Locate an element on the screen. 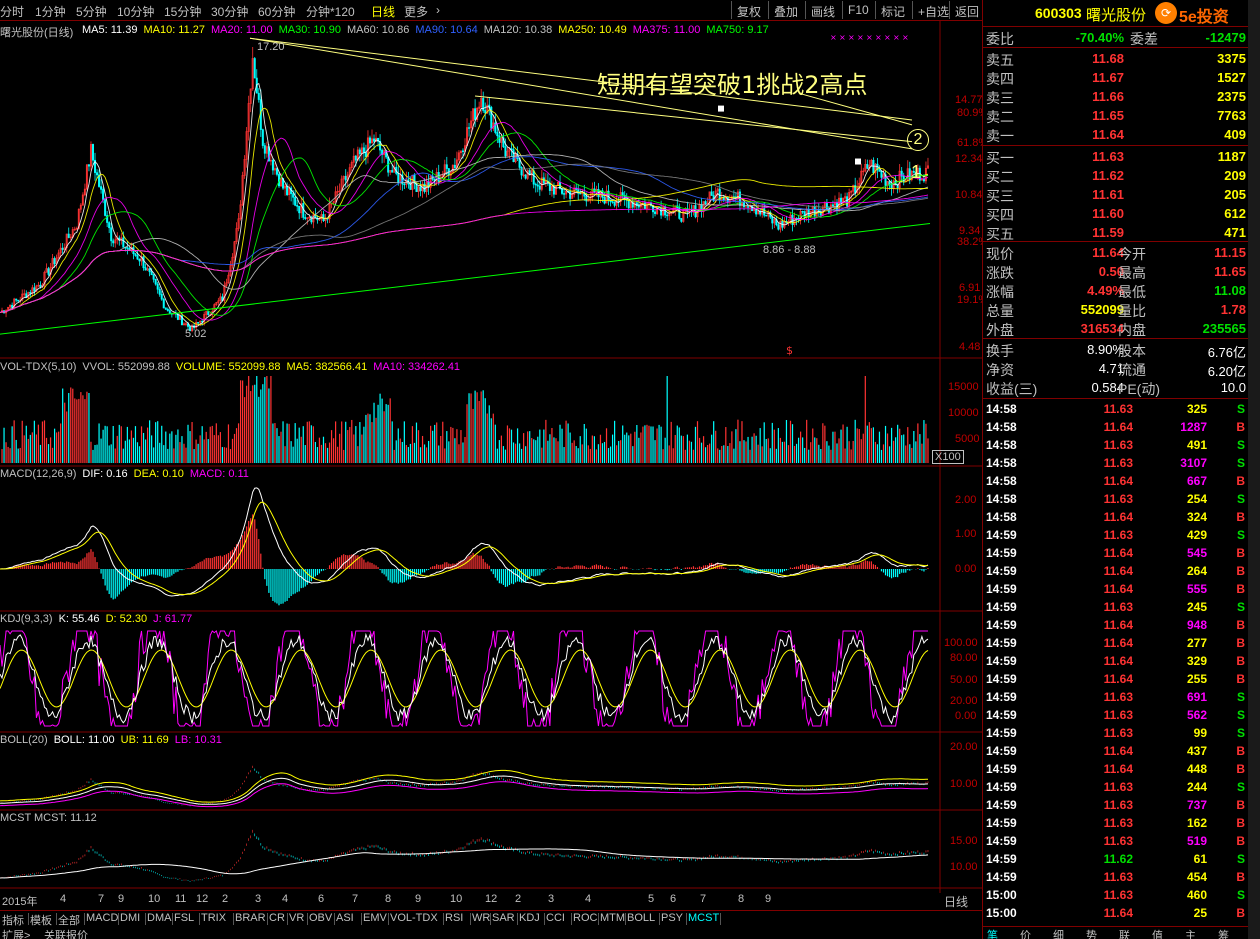  tick-trade-row: 14:59 11.63 244 S is located at coordinates (1116, 787).